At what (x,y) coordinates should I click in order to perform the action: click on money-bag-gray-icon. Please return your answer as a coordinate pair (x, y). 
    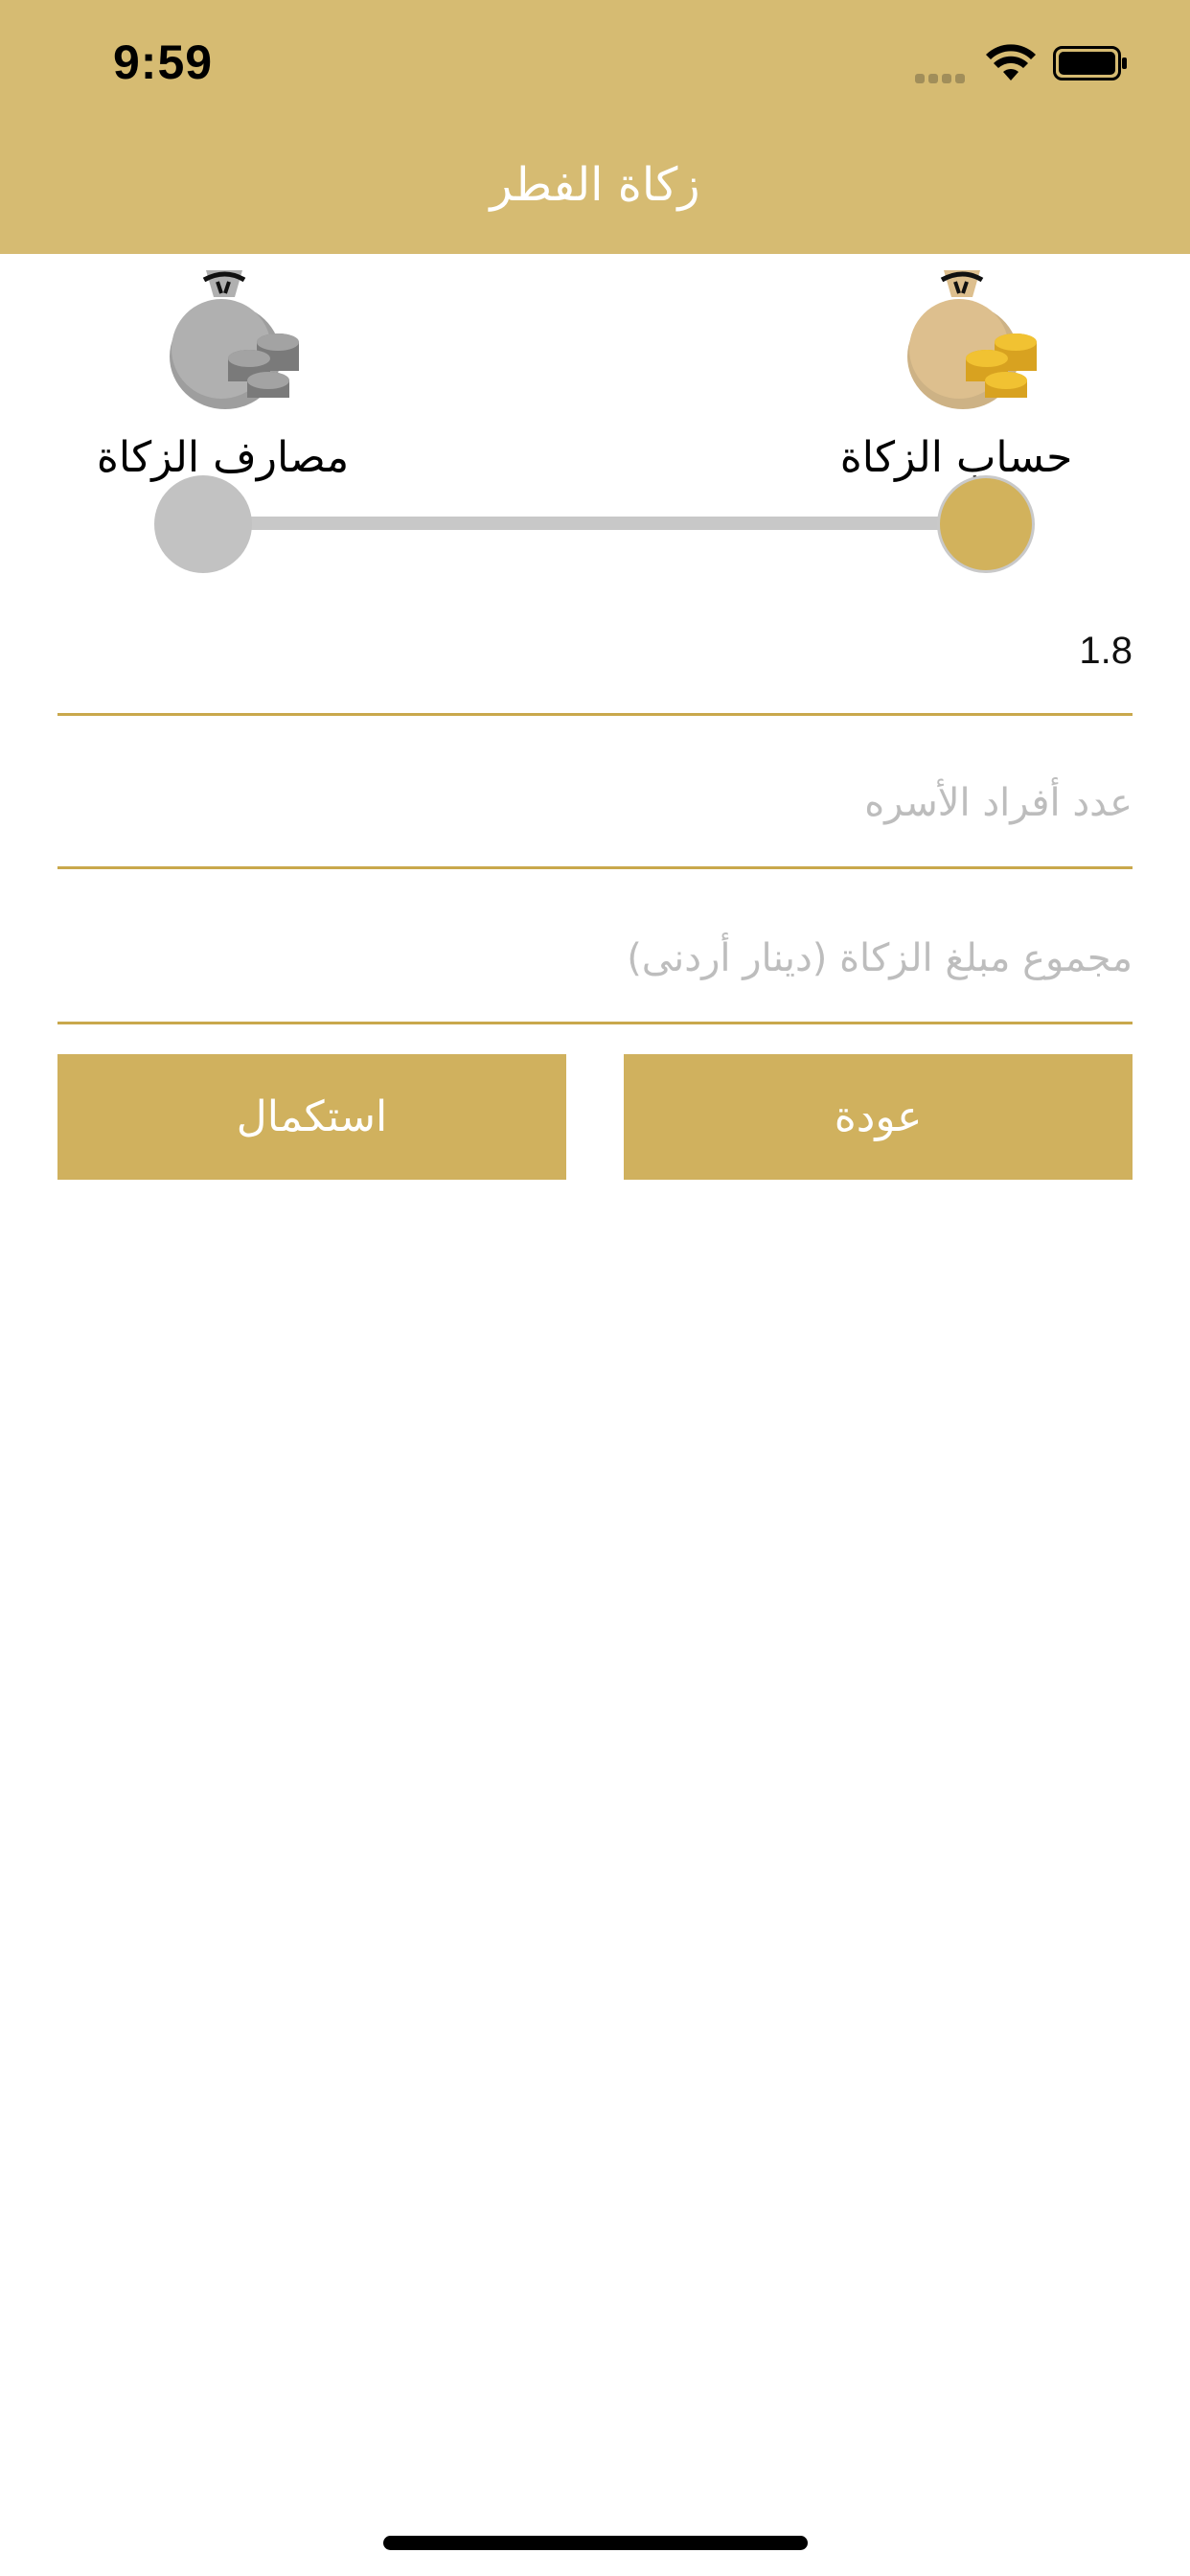
    Looking at the image, I should click on (234, 339).